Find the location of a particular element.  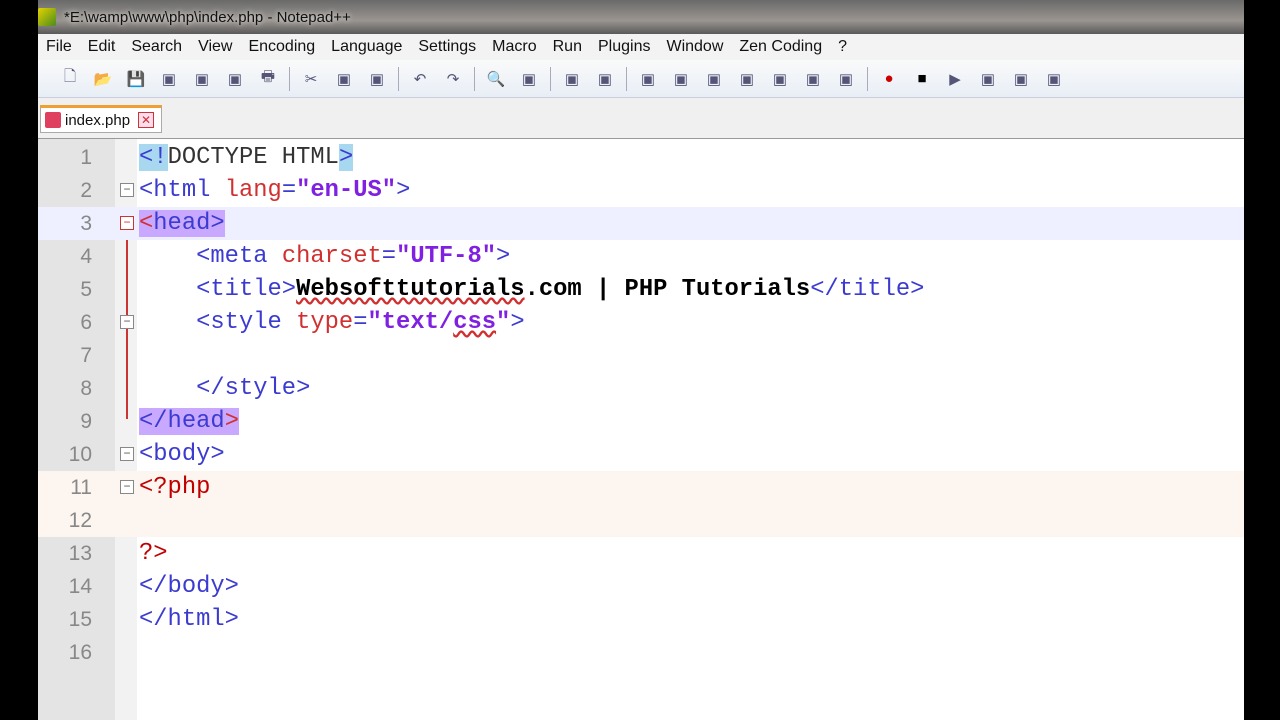

title-bar: *E:\wamp\www\php\index.php - Notepad++ is located at coordinates (641, 17).